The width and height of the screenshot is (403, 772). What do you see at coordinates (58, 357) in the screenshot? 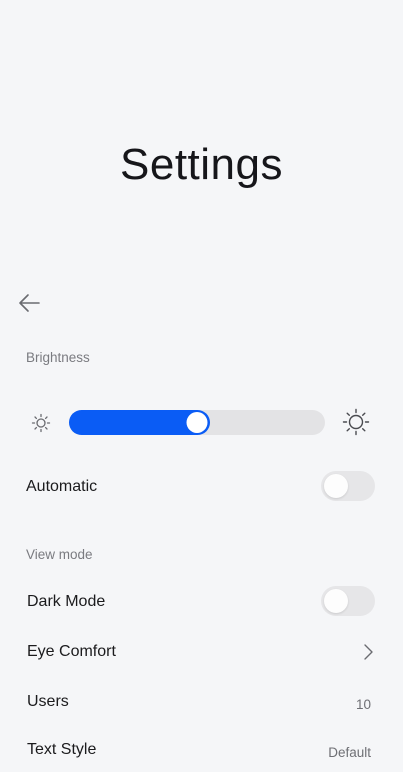
I see `brightness-section-label: Brightness` at bounding box center [58, 357].